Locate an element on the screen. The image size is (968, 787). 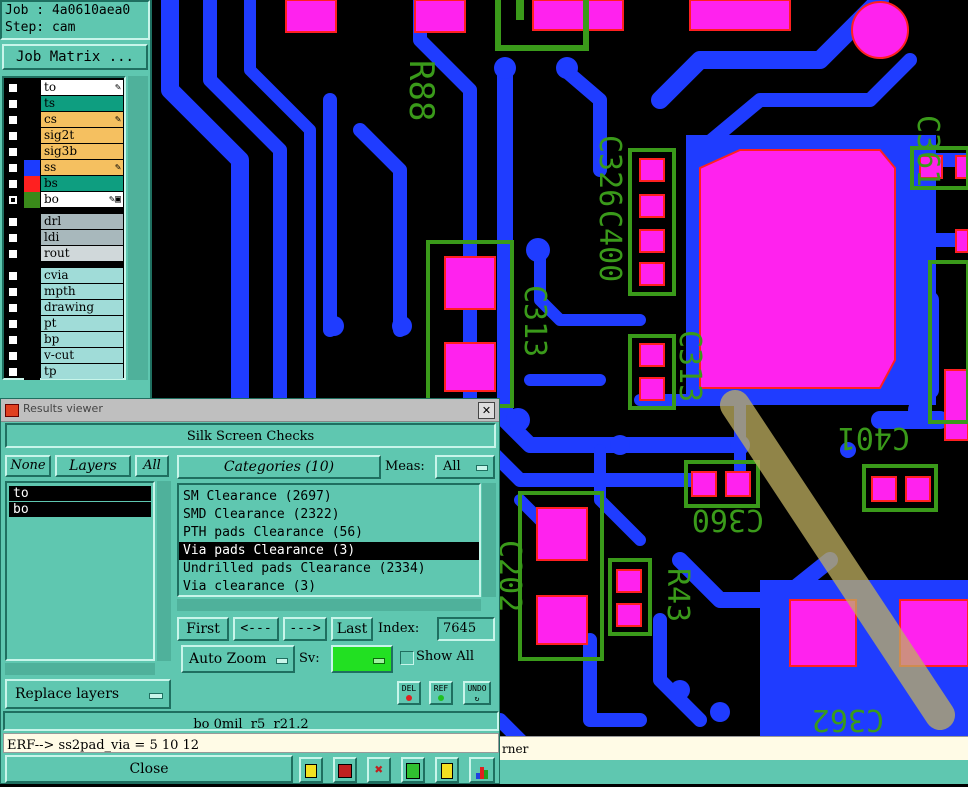
layer-name: v-cut is located at coordinates (82, 355).